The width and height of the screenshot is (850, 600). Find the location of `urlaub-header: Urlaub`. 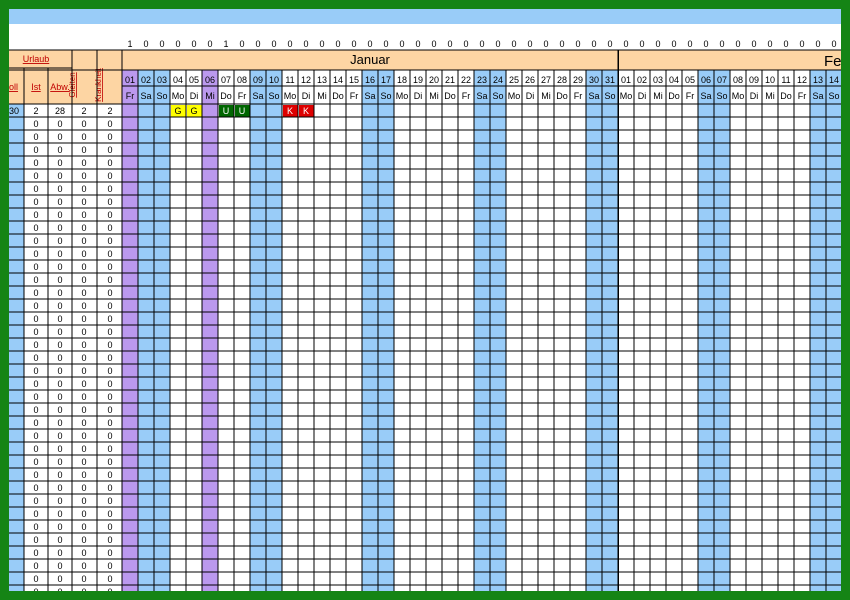

urlaub-header: Urlaub is located at coordinates (36, 59).